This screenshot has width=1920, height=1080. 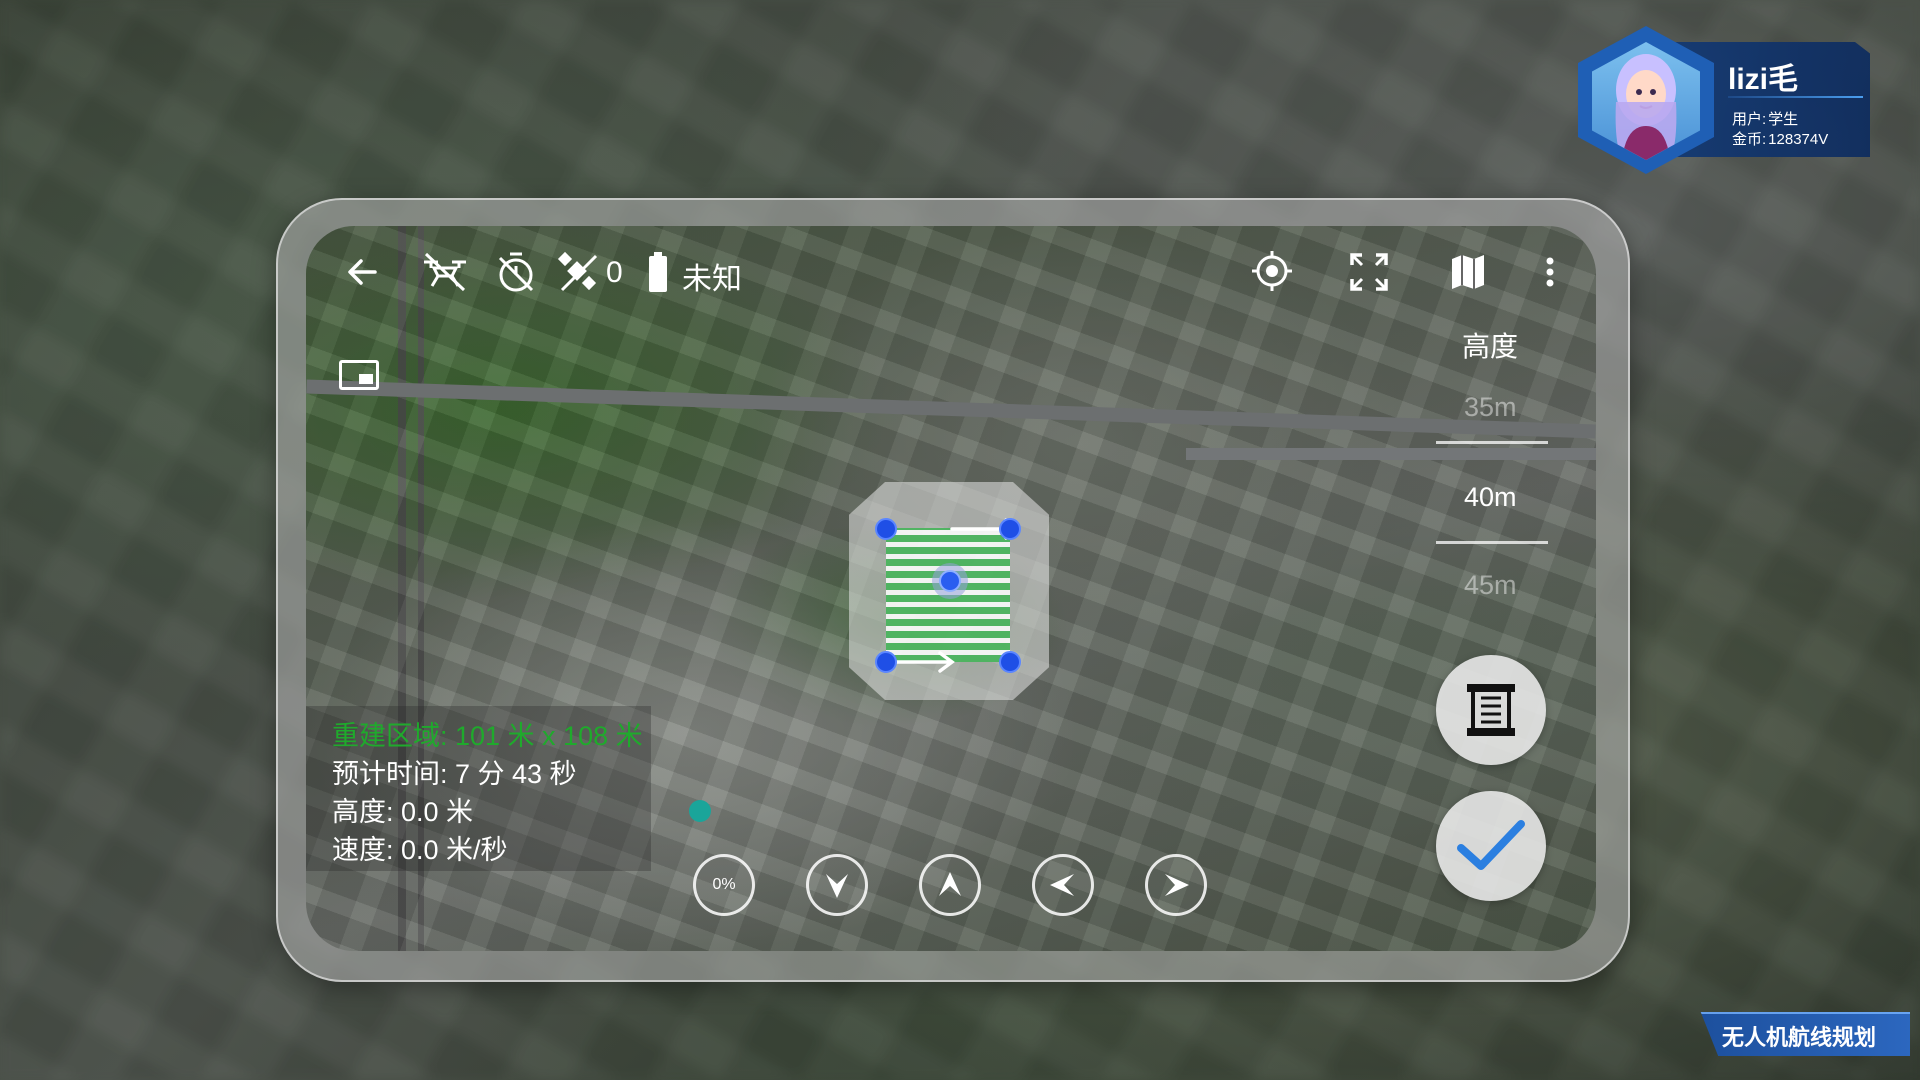 I want to click on move-up-button, so click(x=950, y=885).